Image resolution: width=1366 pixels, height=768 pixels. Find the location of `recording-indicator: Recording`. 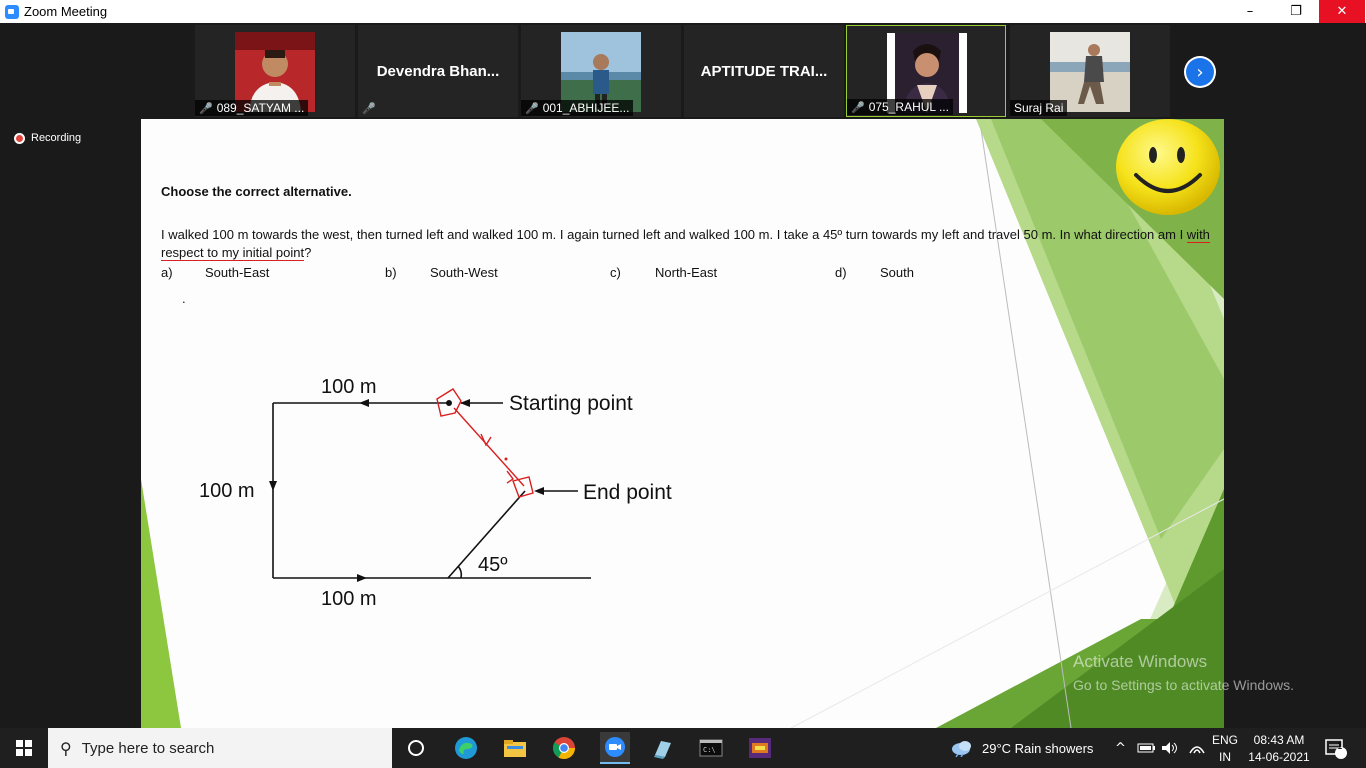

recording-indicator: Recording is located at coordinates (47, 138).